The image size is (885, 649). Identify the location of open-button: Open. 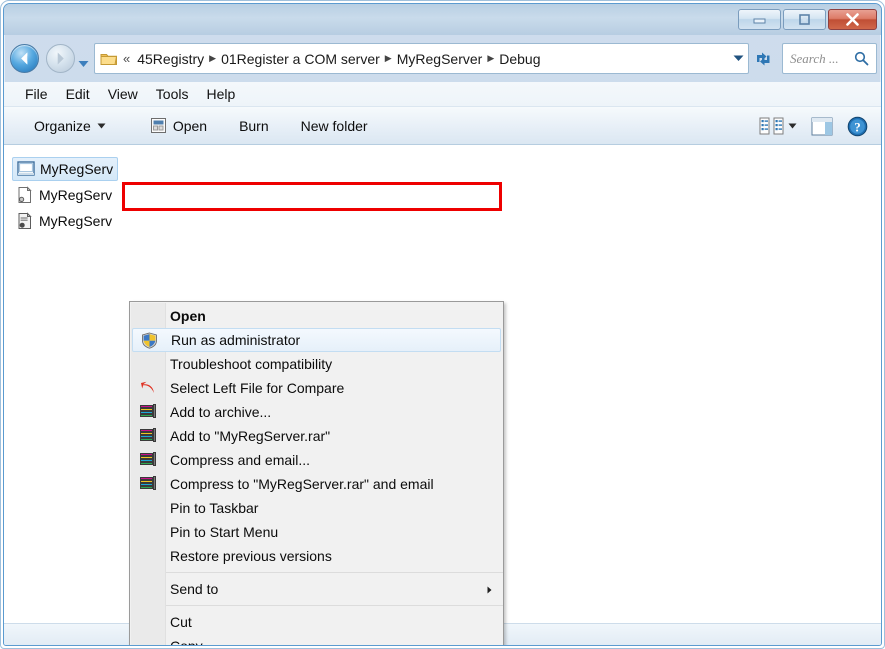
(178, 125).